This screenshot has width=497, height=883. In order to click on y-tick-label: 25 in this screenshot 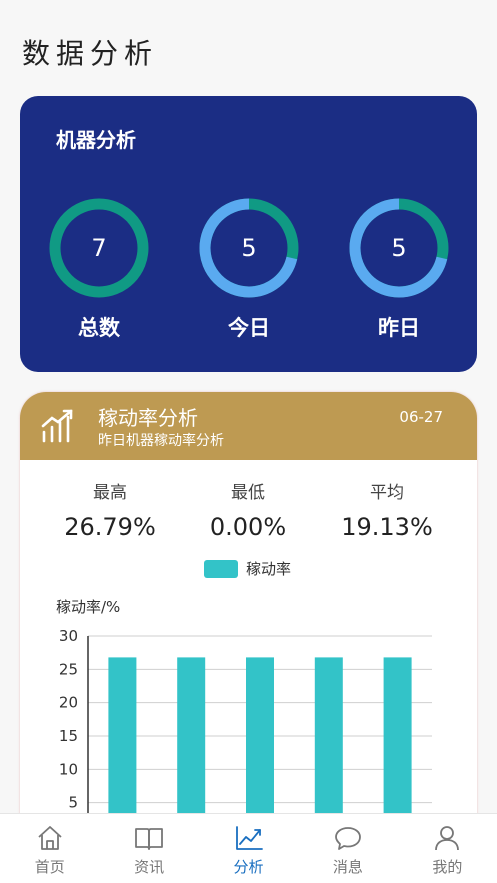, I will do `click(68, 669)`.